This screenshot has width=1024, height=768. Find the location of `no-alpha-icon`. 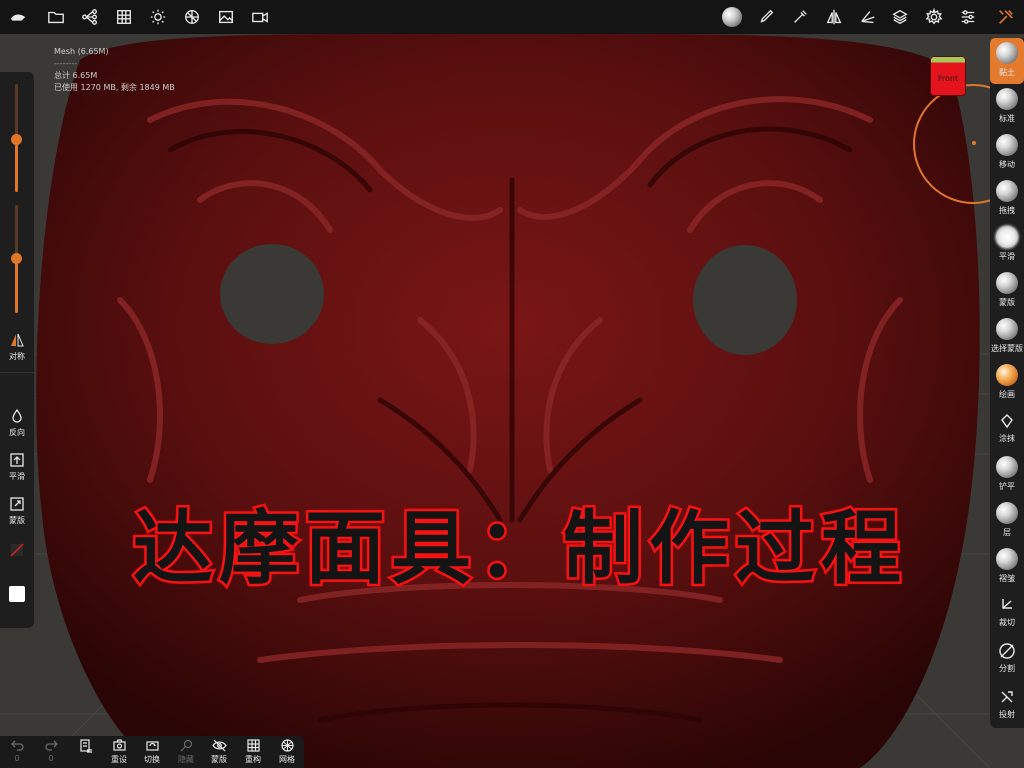

no-alpha-icon is located at coordinates (17, 550).